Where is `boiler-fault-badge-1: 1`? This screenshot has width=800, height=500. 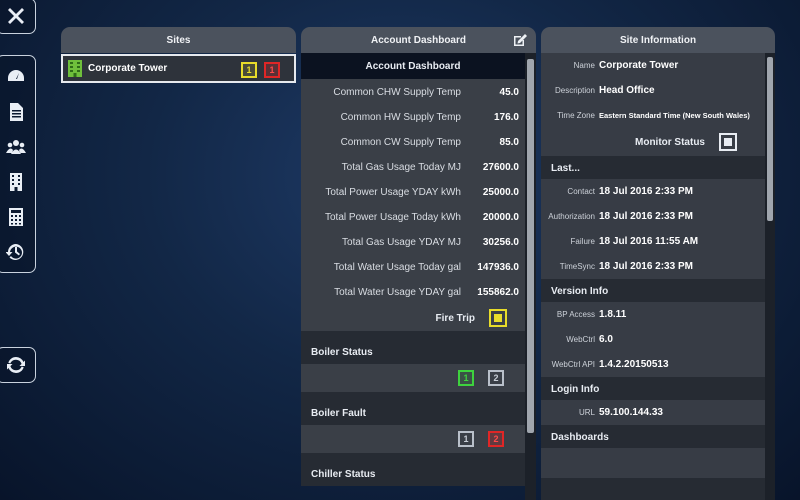 boiler-fault-badge-1: 1 is located at coordinates (466, 439).